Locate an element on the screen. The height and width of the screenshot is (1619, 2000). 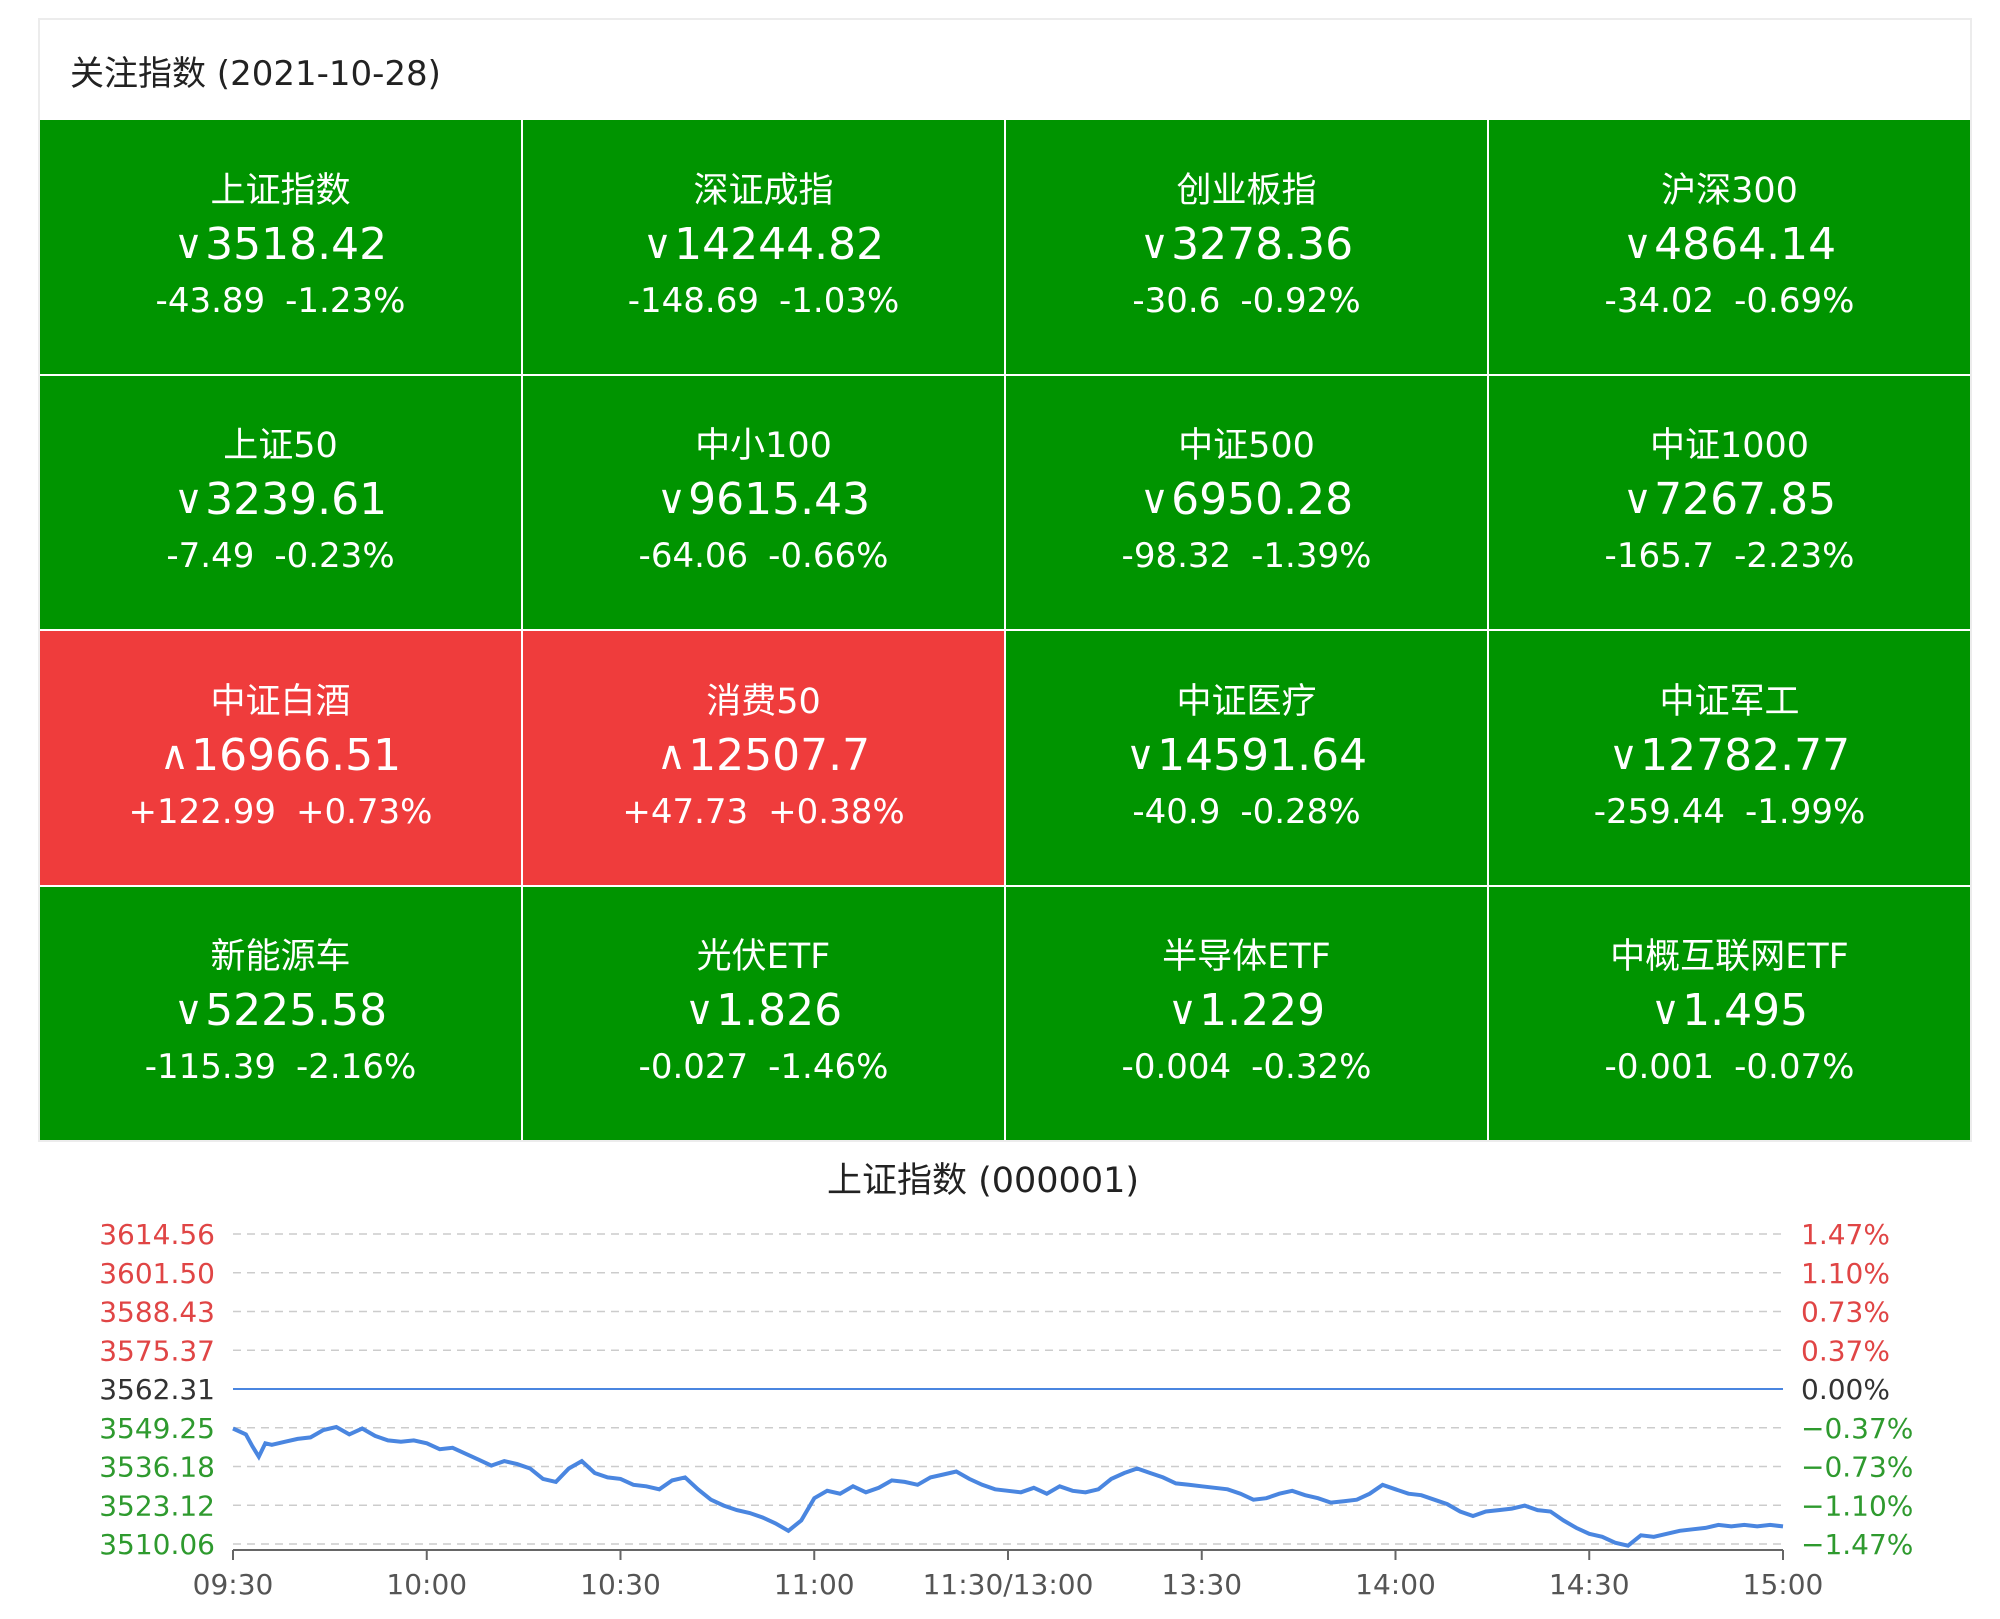
index-price: 1.495 is located at coordinates (1745, 1011).